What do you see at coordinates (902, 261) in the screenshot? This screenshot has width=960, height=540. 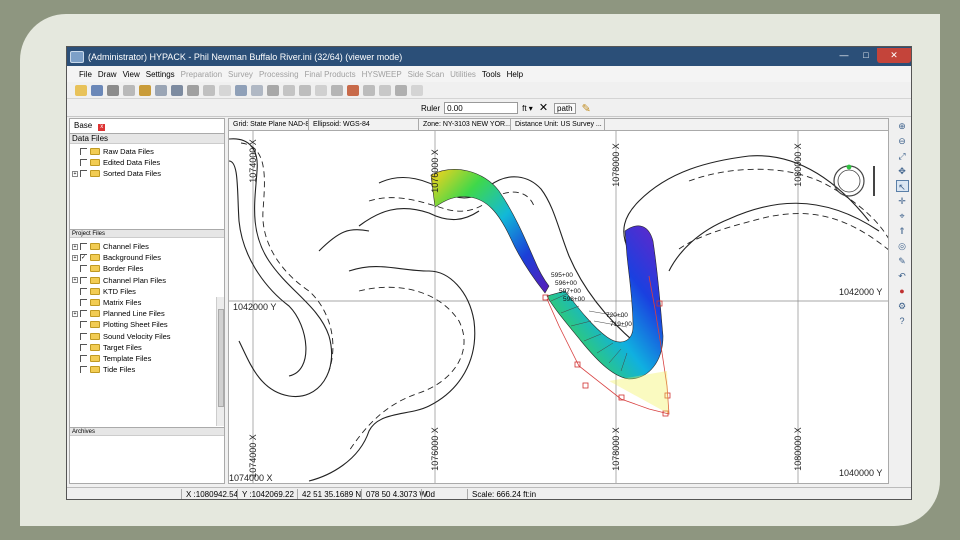 I see `pen-icon: ✎` at bounding box center [902, 261].